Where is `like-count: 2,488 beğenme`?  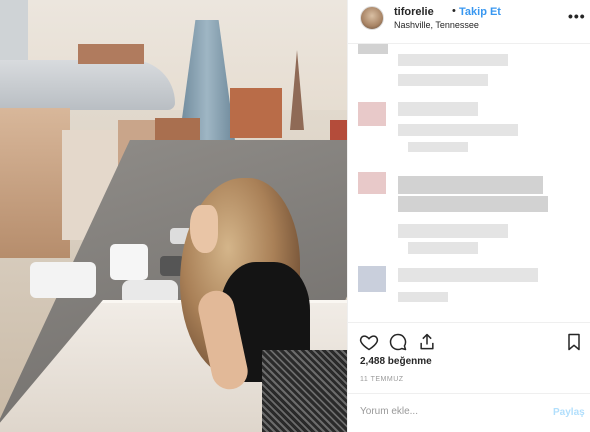 like-count: 2,488 beğenme is located at coordinates (396, 361).